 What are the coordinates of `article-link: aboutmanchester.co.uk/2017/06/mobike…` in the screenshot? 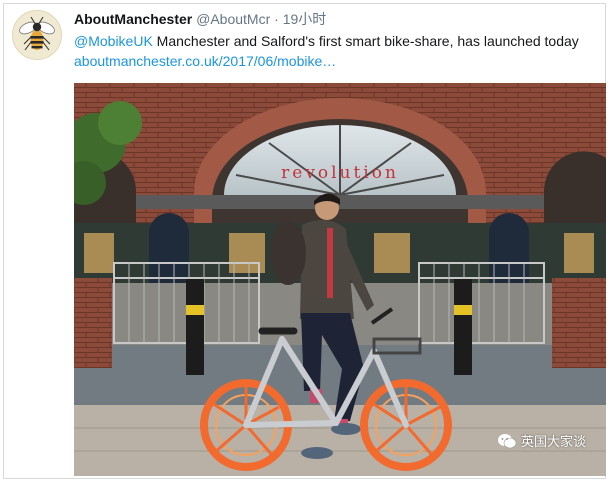 It's located at (205, 61).